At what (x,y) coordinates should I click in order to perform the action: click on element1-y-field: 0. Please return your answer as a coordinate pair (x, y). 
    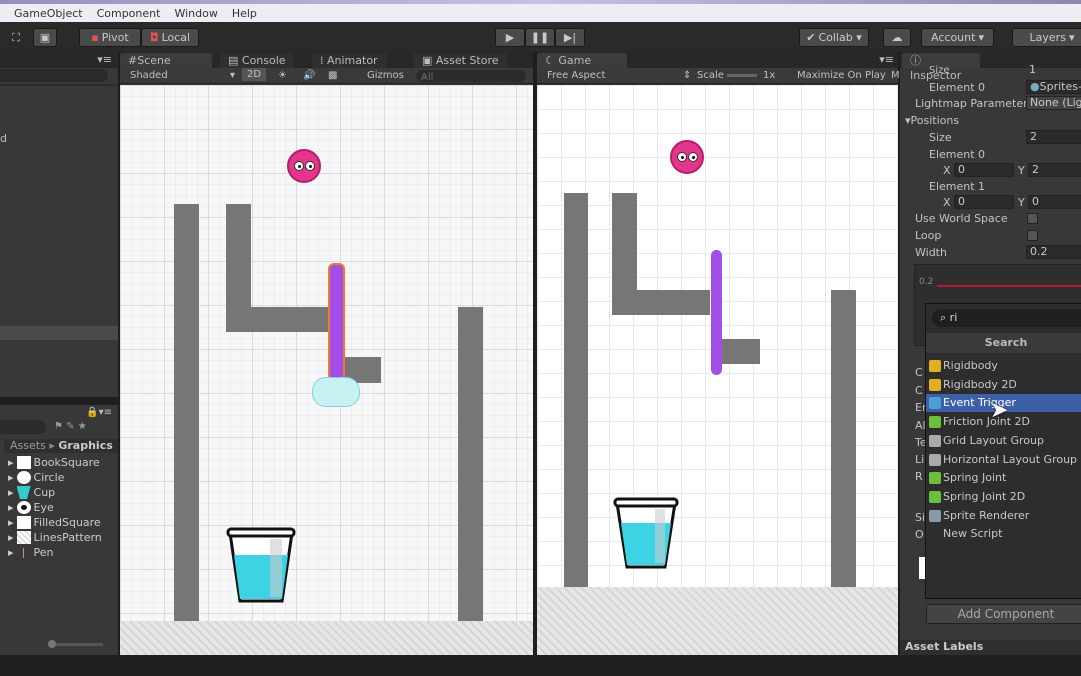
    Looking at the image, I should click on (1054, 202).